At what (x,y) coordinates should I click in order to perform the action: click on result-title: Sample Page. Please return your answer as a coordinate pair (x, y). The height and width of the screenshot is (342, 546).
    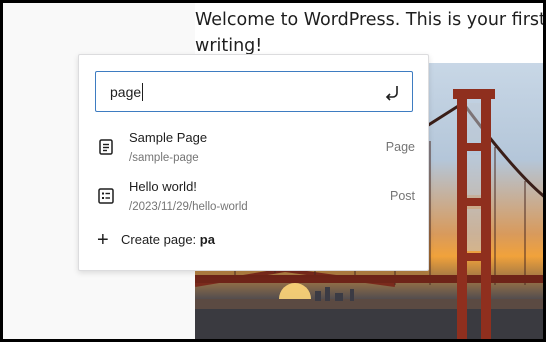
    Looking at the image, I should click on (168, 137).